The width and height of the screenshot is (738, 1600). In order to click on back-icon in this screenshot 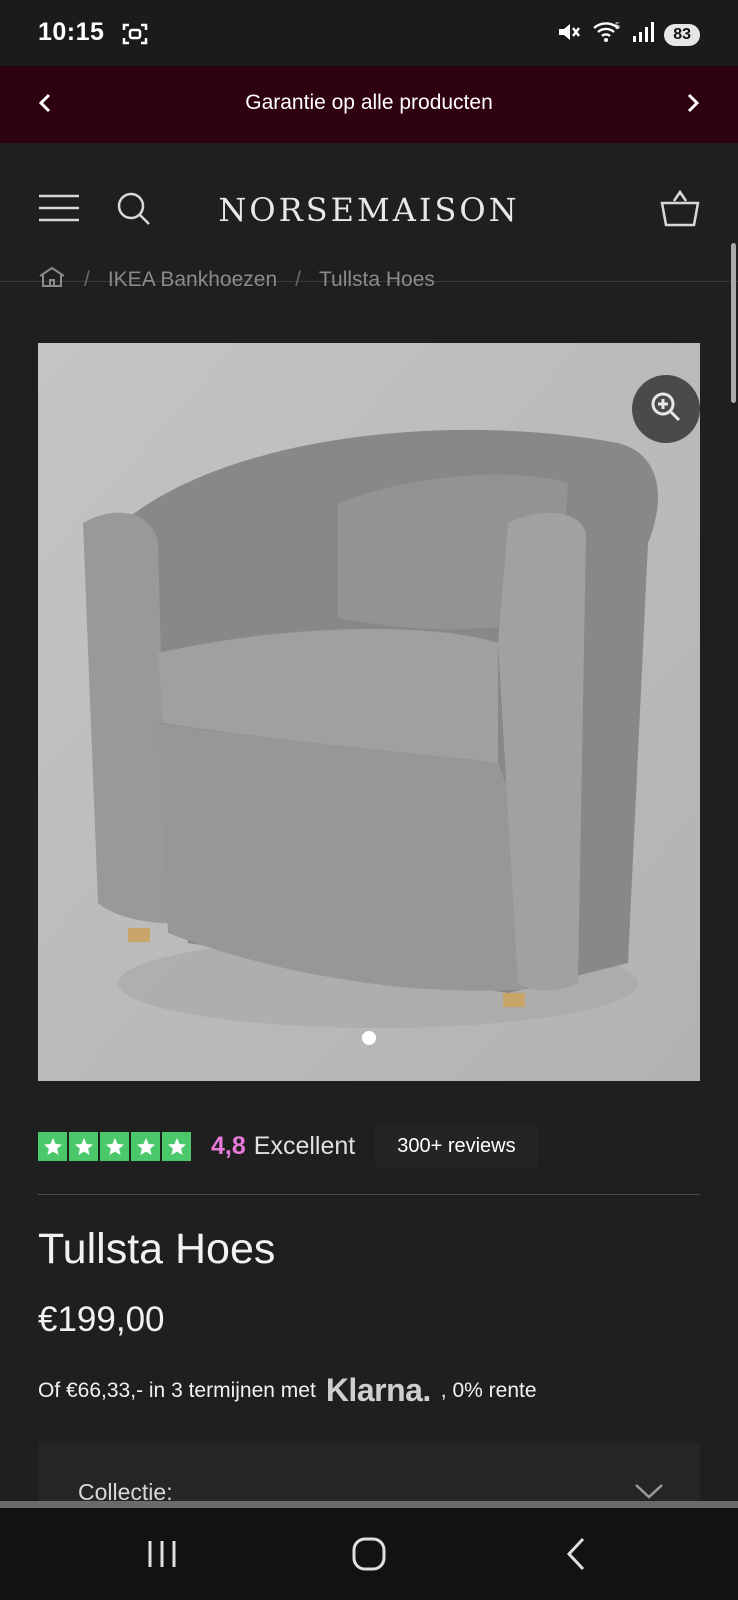, I will do `click(576, 1556)`.